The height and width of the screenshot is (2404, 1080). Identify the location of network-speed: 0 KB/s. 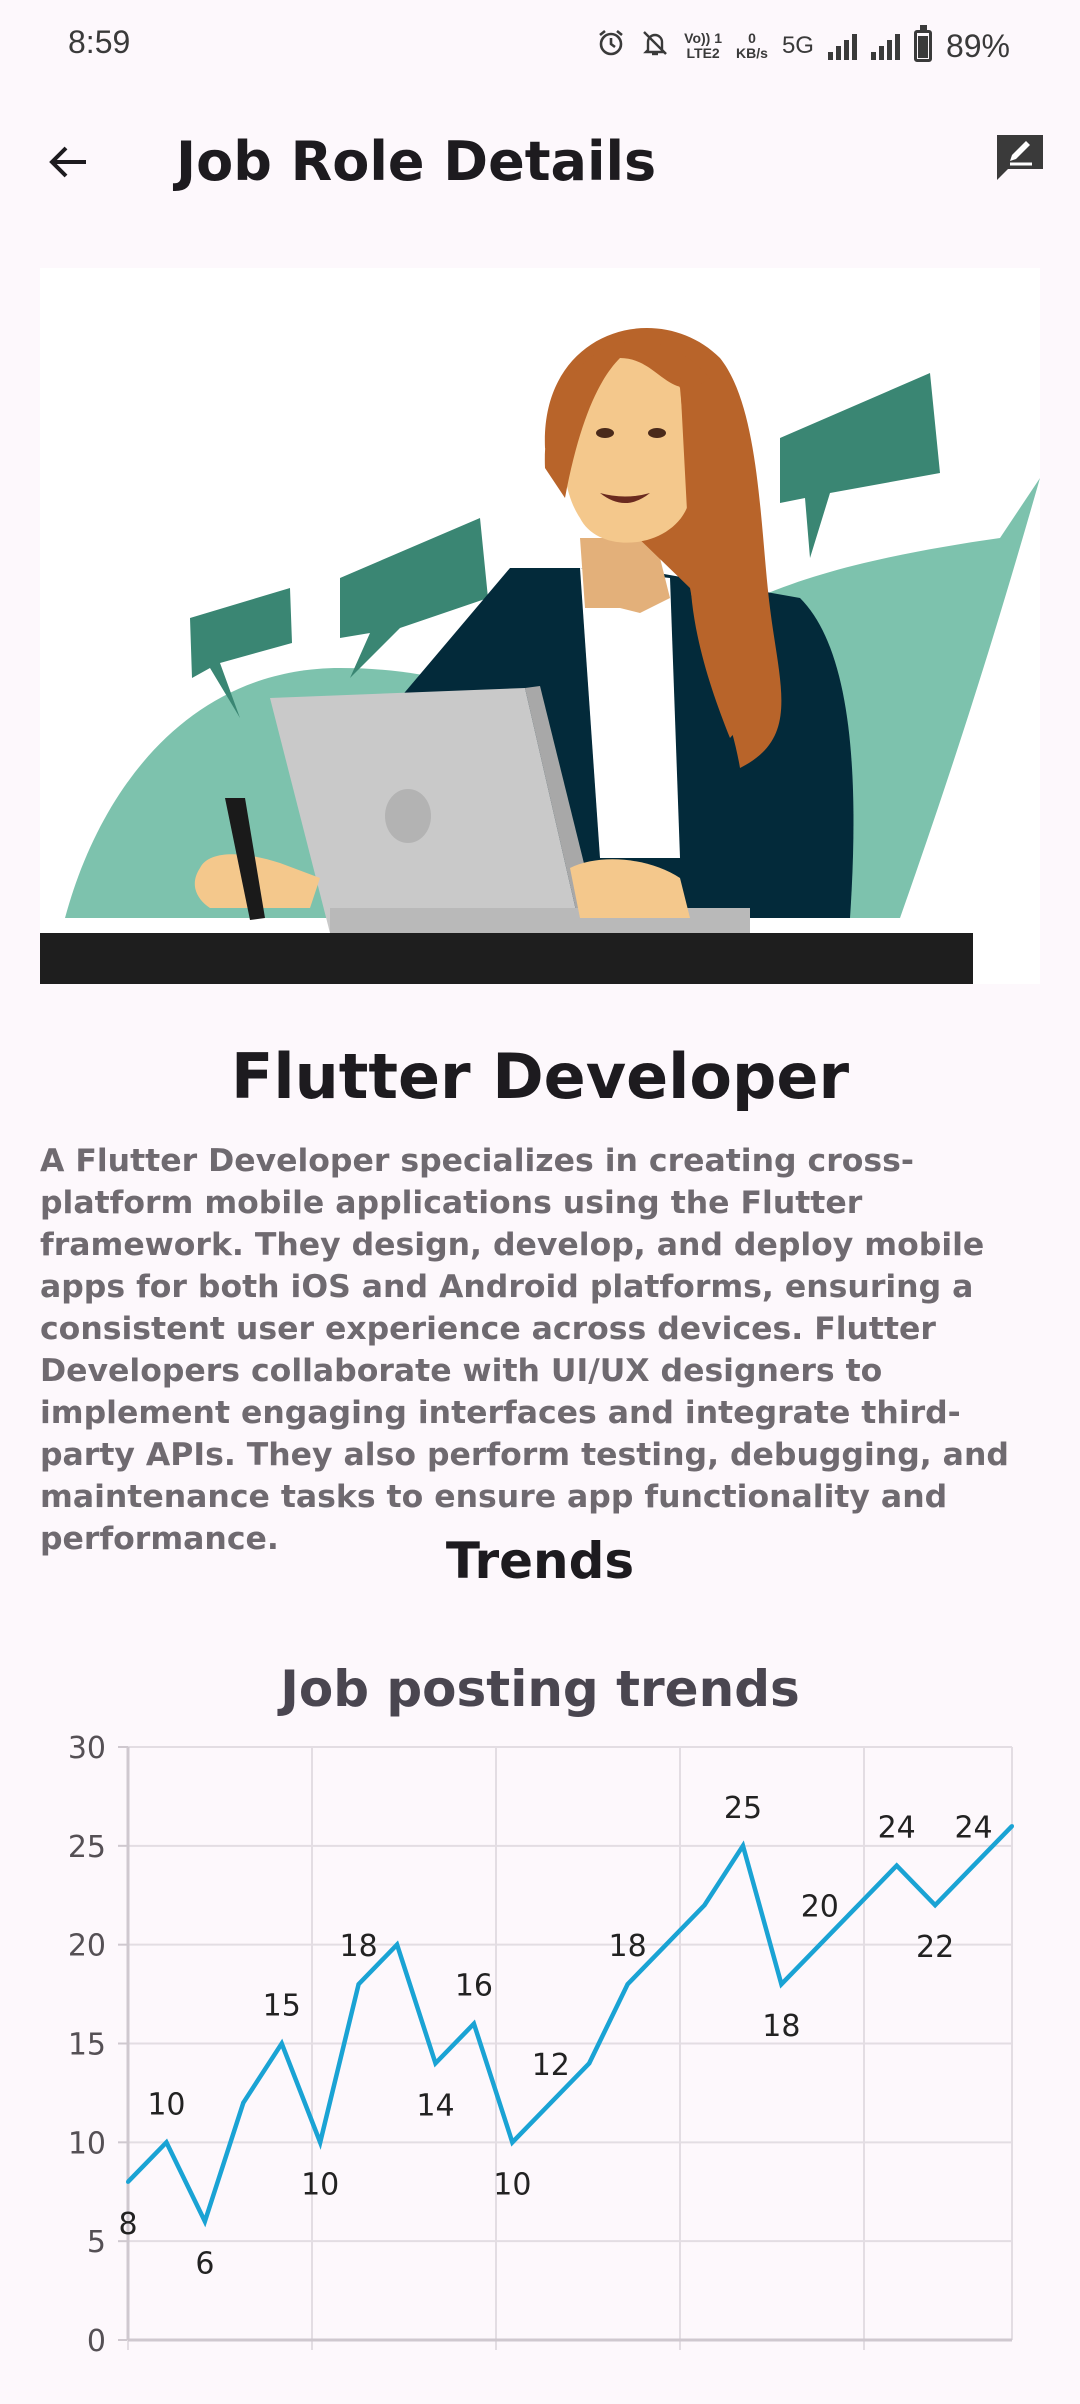
(752, 46).